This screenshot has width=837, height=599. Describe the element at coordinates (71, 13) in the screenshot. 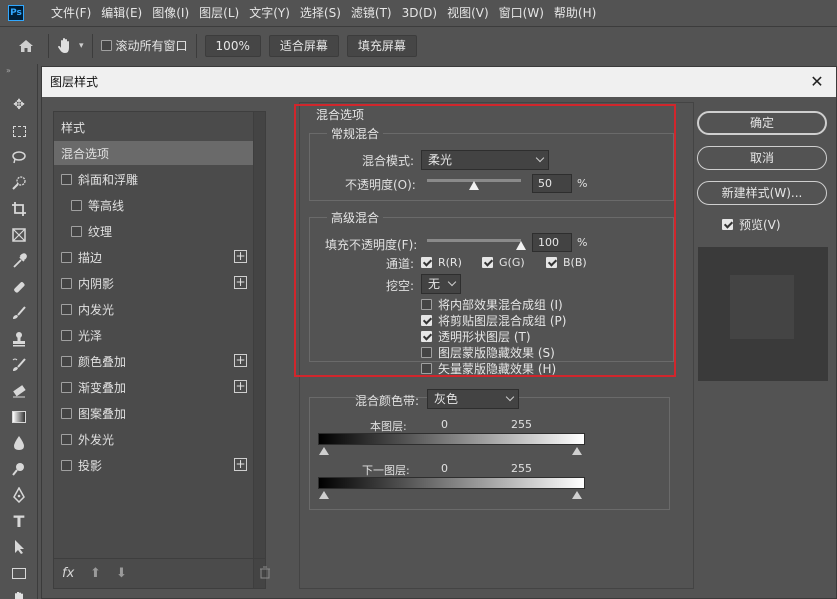

I see `menu-file: 文件(F)` at that location.